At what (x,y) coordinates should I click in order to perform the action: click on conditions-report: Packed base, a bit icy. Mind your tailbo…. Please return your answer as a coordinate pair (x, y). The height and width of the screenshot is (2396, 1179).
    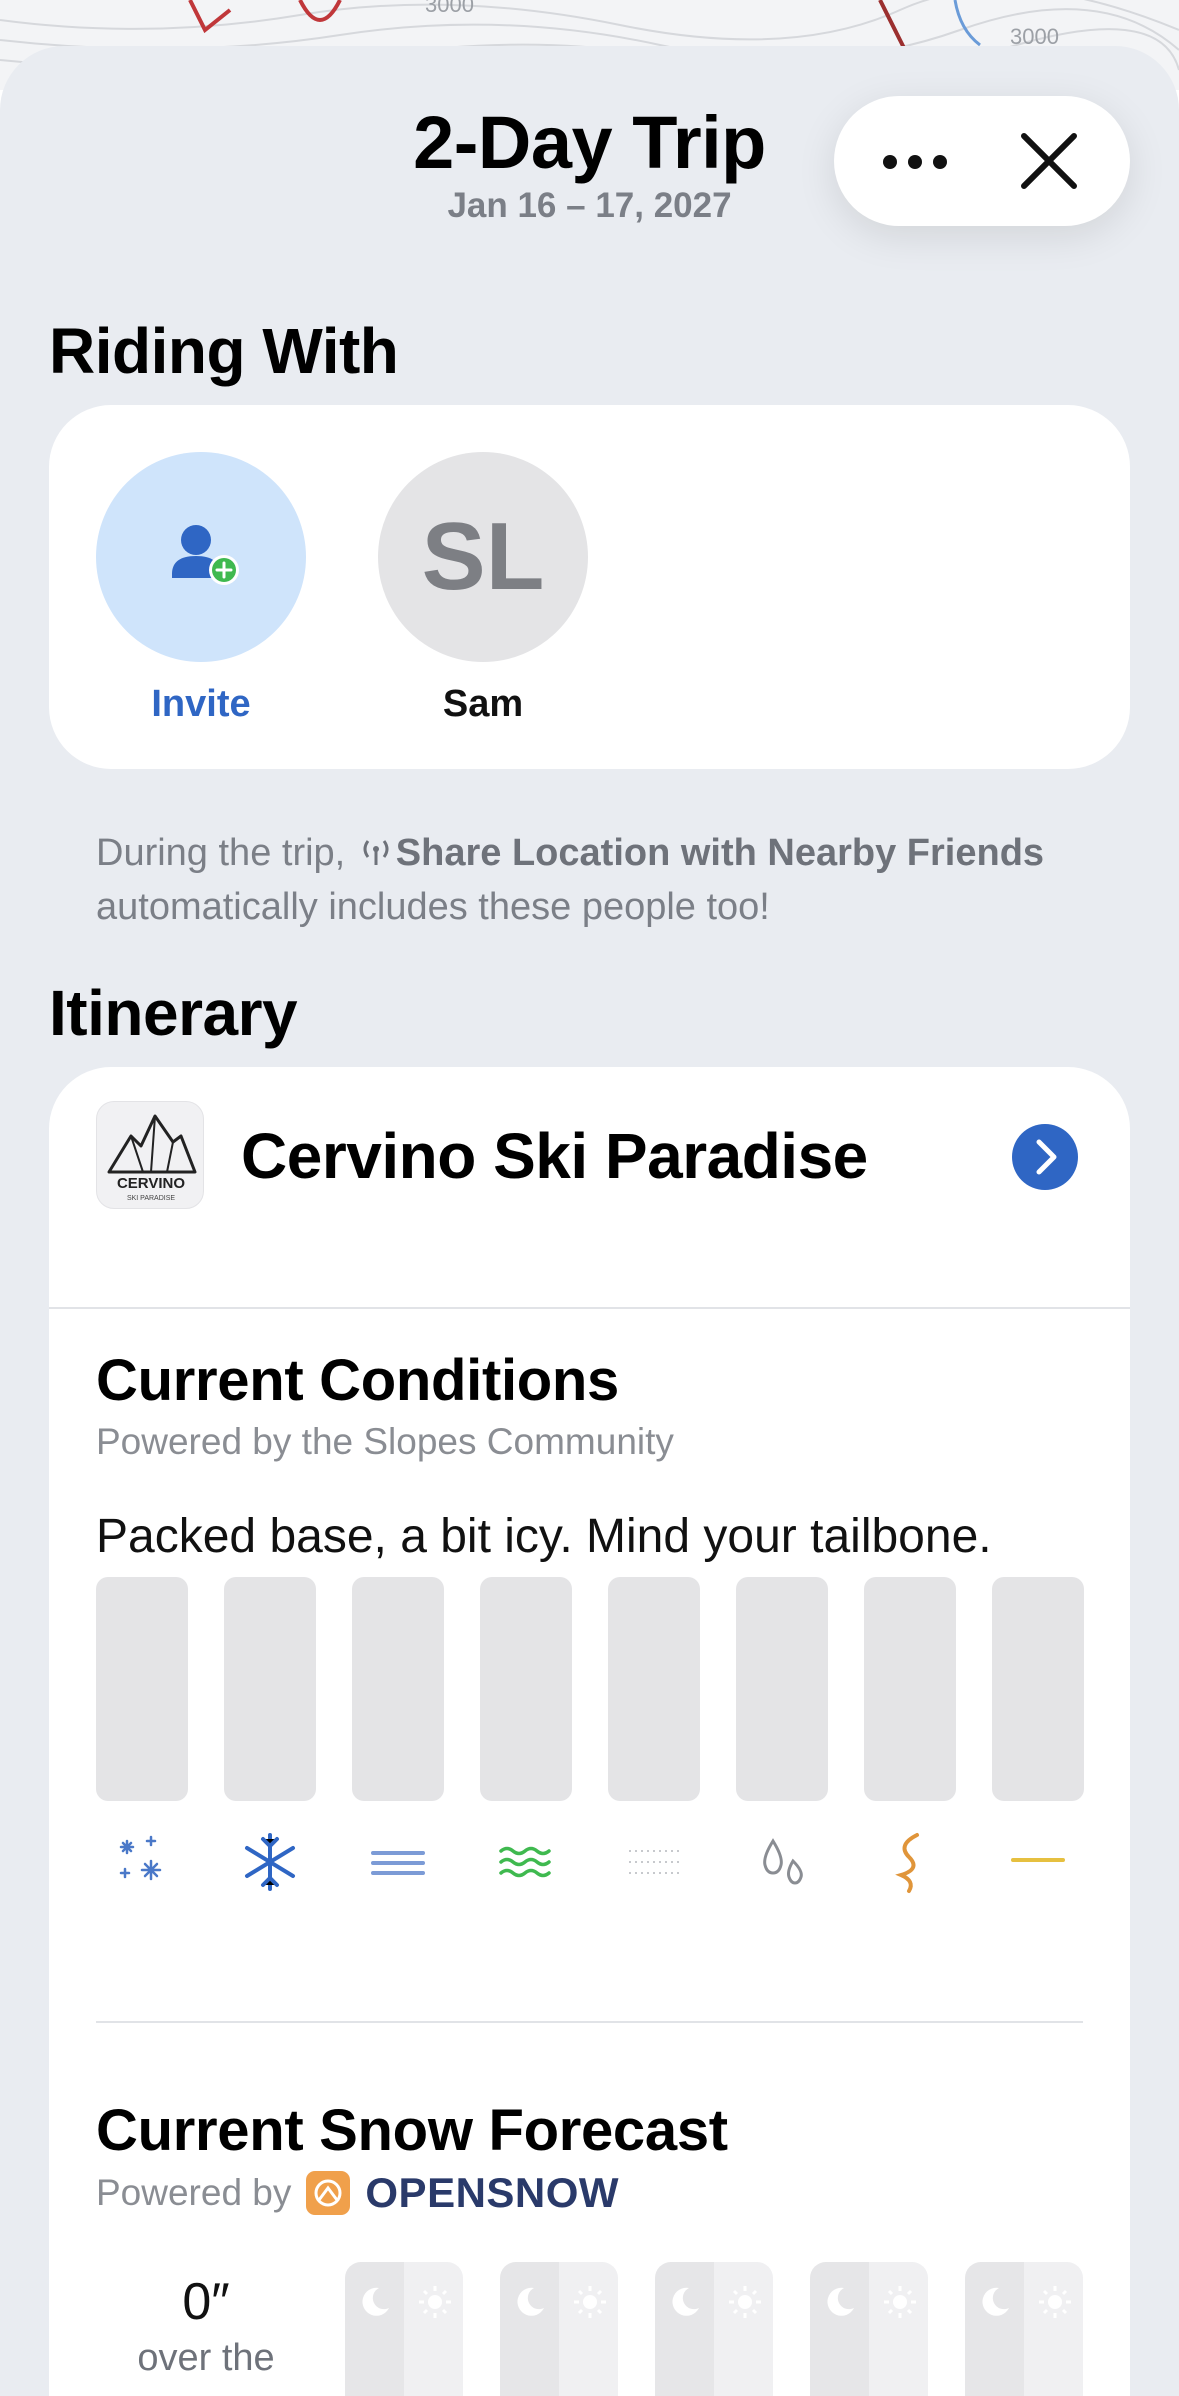
    Looking at the image, I should click on (544, 1536).